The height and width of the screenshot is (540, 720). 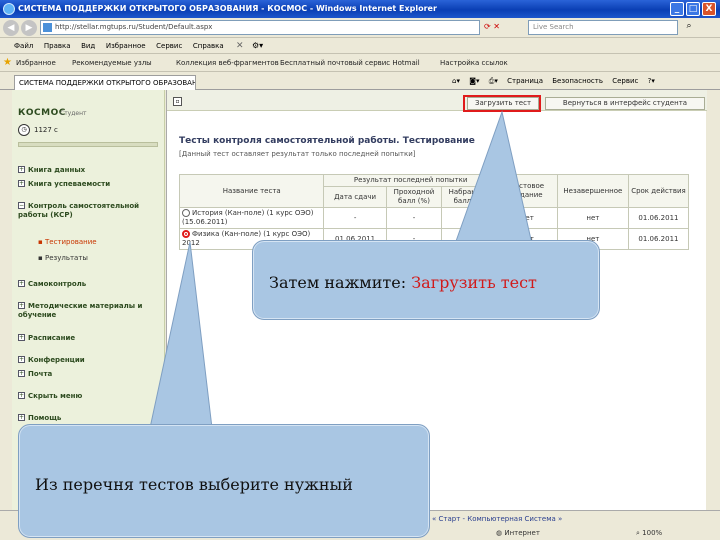 I want to click on menu-view: Вид, so click(x=88, y=46).